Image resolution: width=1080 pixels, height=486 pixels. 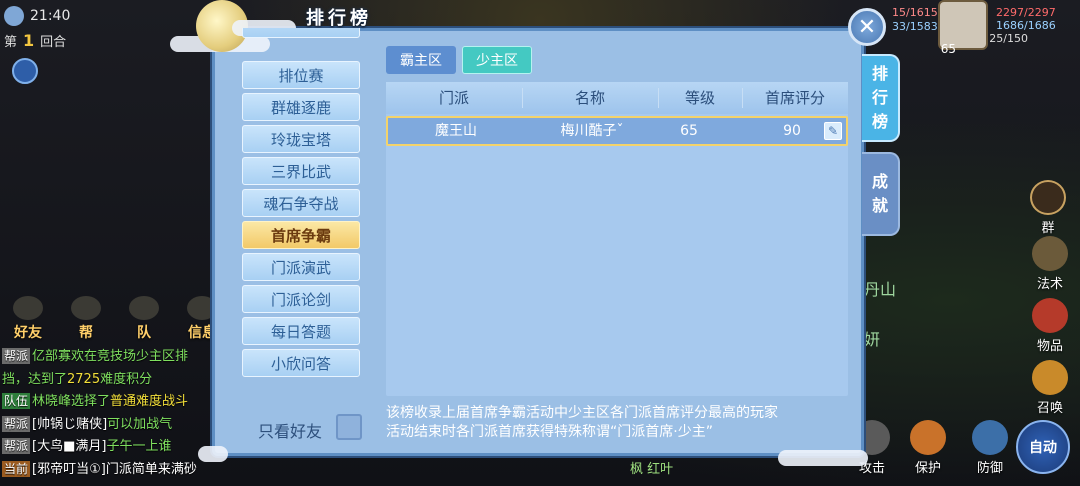 I want to click on skill-icon, so click(x=1050, y=253).